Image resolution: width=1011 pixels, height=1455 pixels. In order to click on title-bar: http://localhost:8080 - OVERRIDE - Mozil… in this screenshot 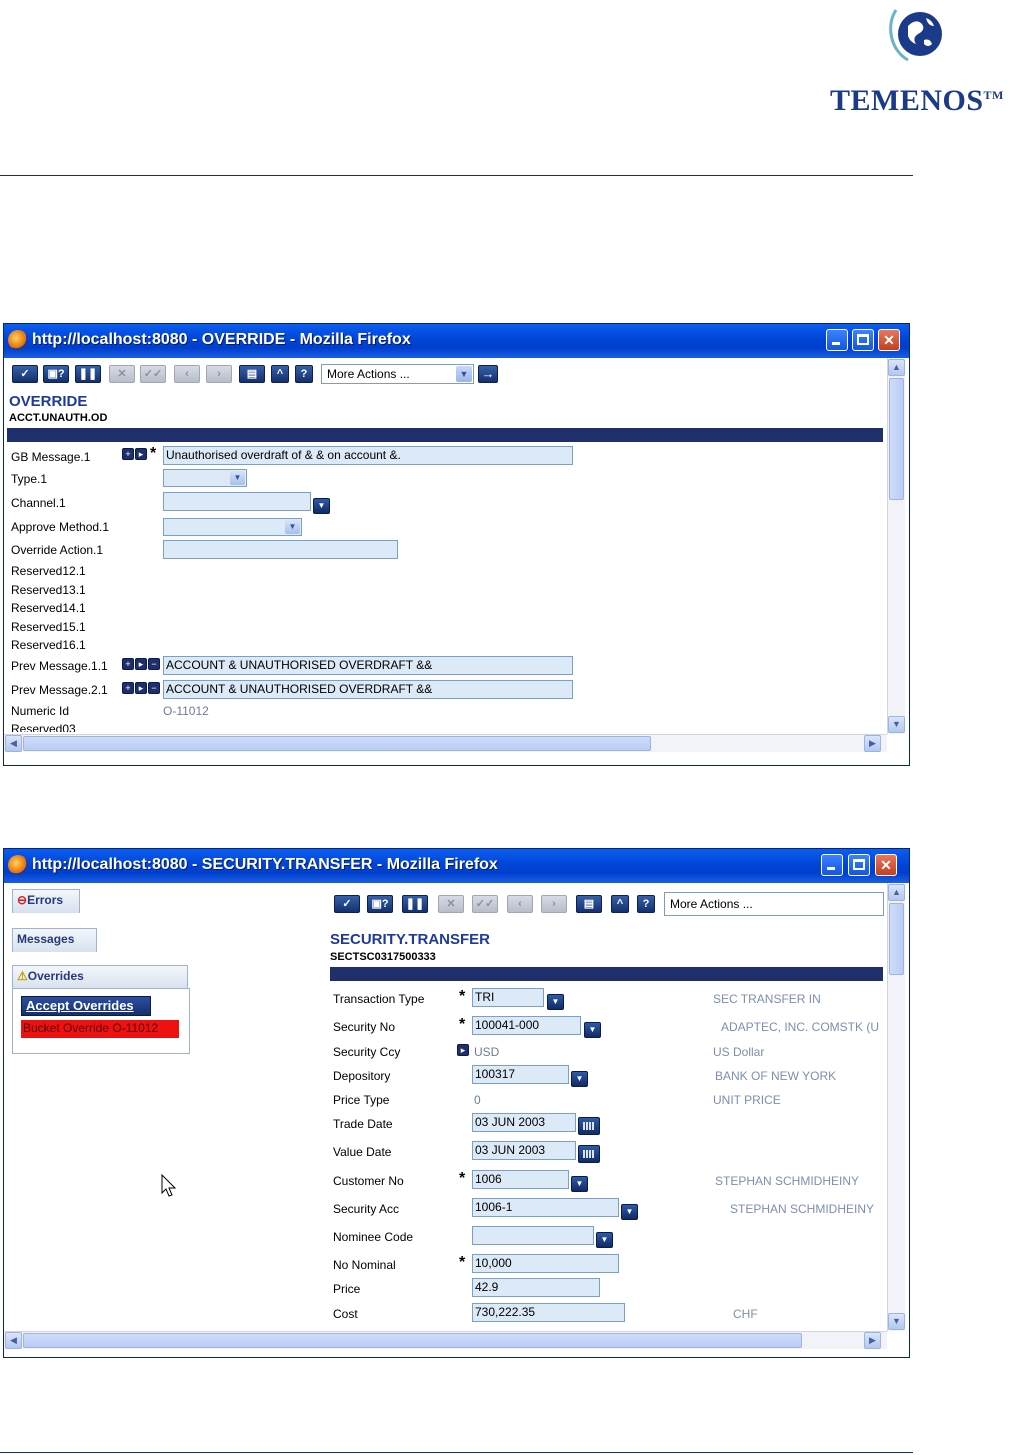, I will do `click(456, 341)`.